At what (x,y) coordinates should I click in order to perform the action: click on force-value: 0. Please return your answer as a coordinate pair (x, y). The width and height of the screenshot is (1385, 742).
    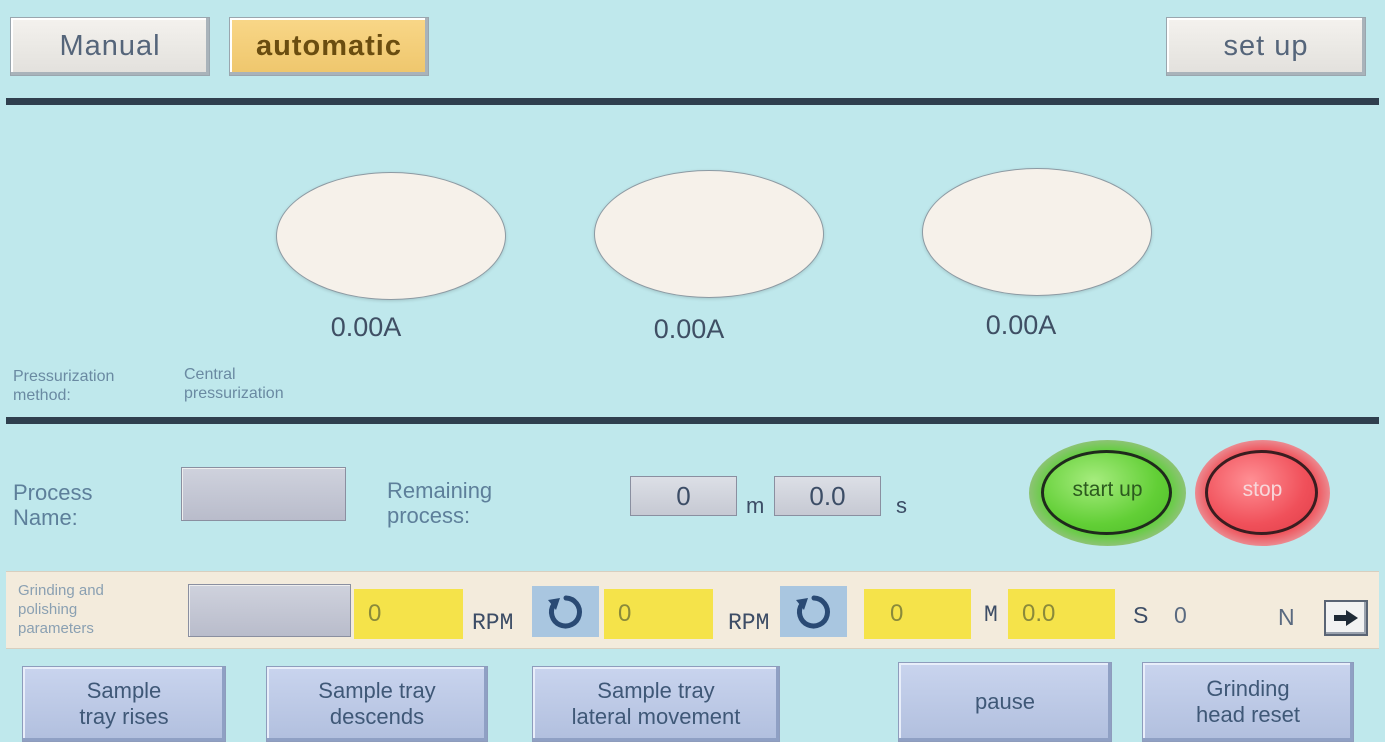
    Looking at the image, I should click on (1180, 615).